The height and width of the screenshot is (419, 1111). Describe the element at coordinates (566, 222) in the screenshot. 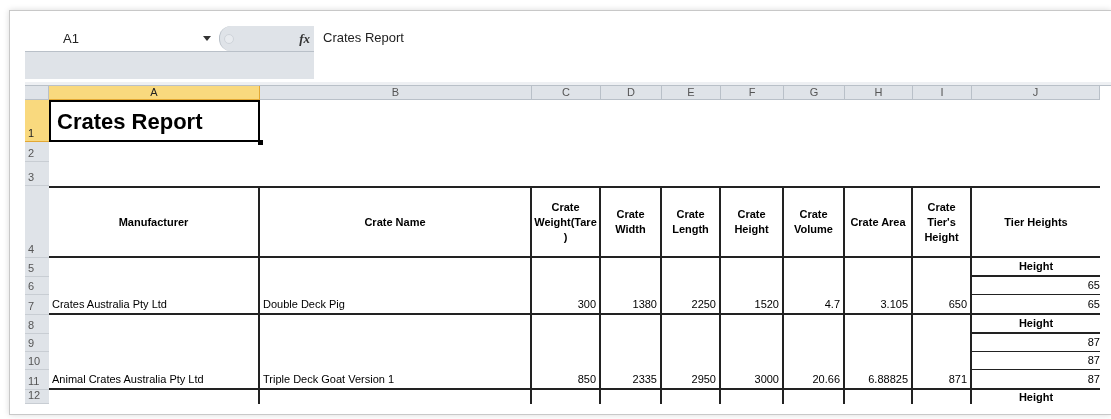

I see `column-heading: Crate Weight(Tare)` at that location.